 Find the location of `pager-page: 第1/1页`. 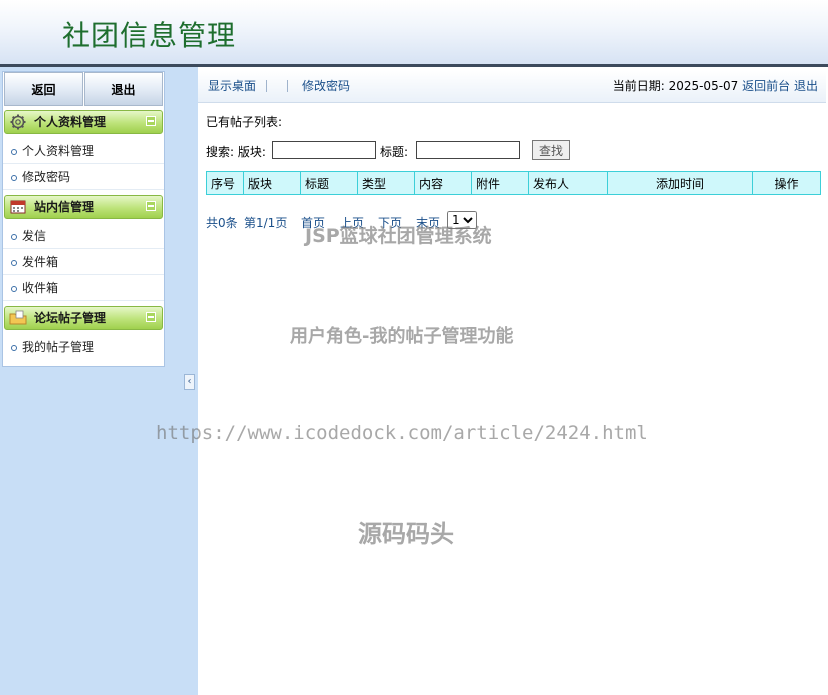

pager-page: 第1/1页 is located at coordinates (266, 223).